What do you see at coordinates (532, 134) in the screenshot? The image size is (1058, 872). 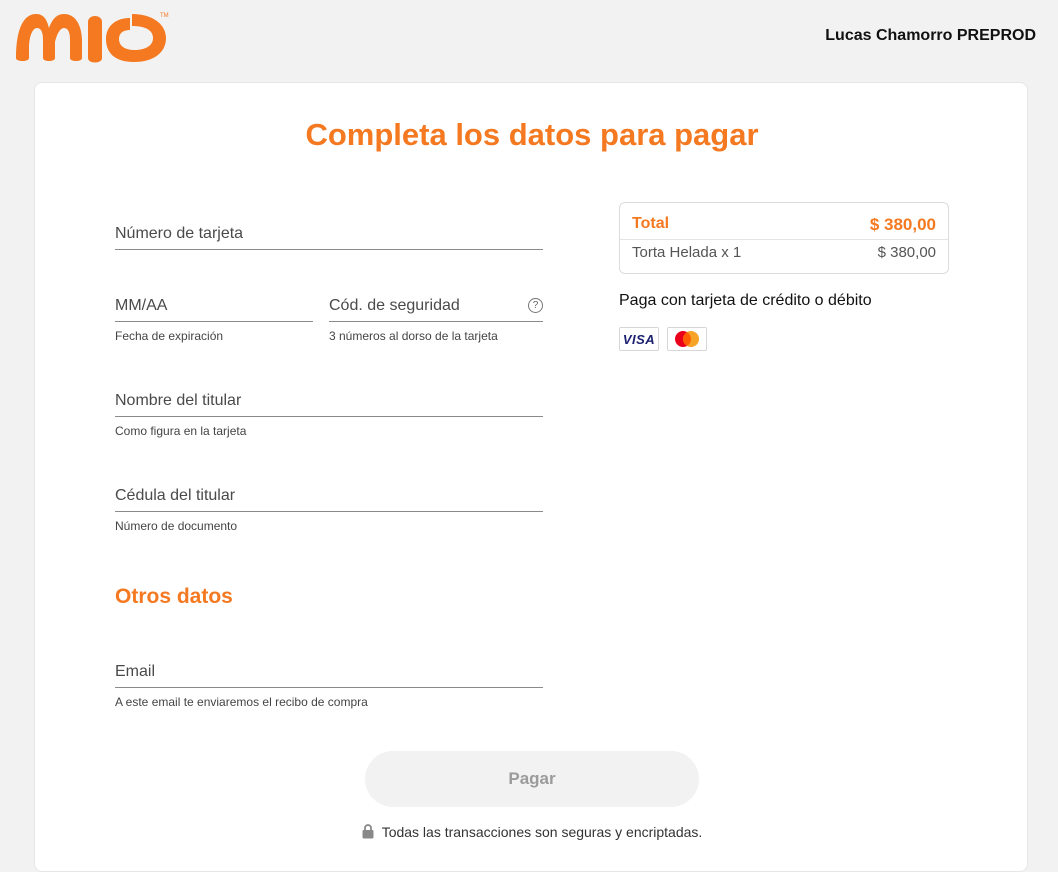 I see `page-title: Completa los datos para pagar` at bounding box center [532, 134].